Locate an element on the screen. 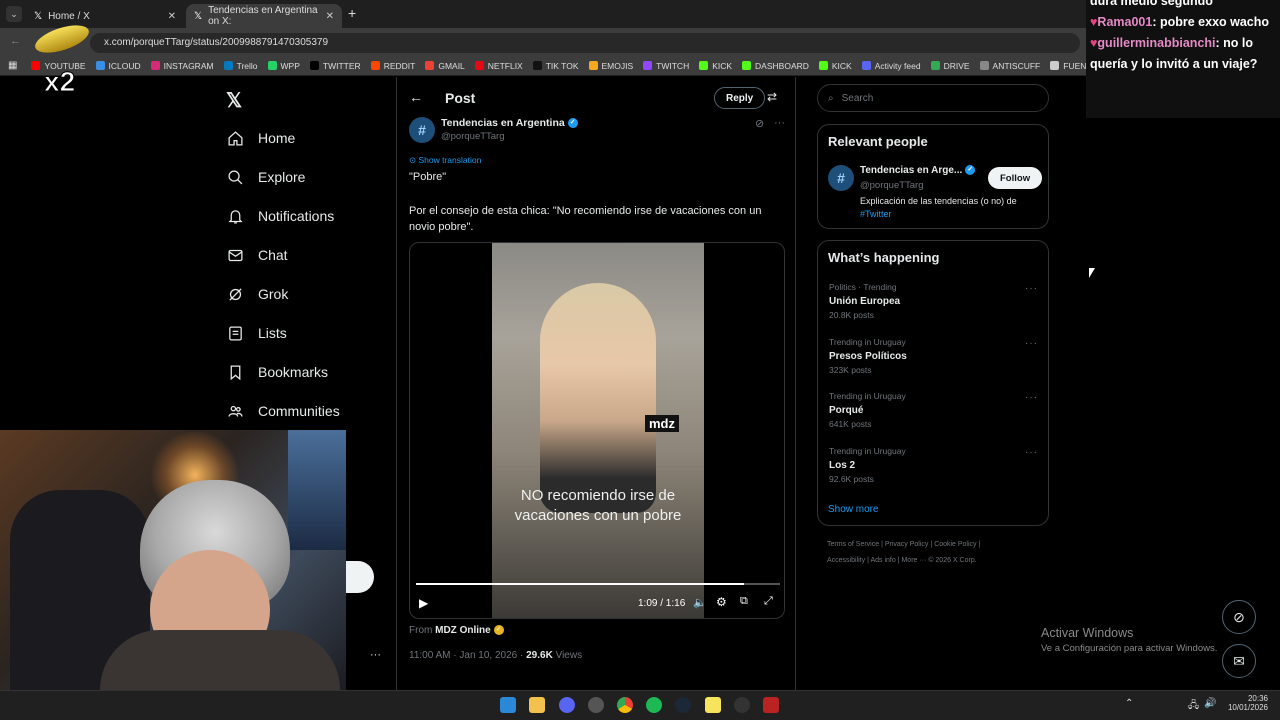 This screenshot has height=720, width=1280. new-tab-button: + is located at coordinates (352, 13).